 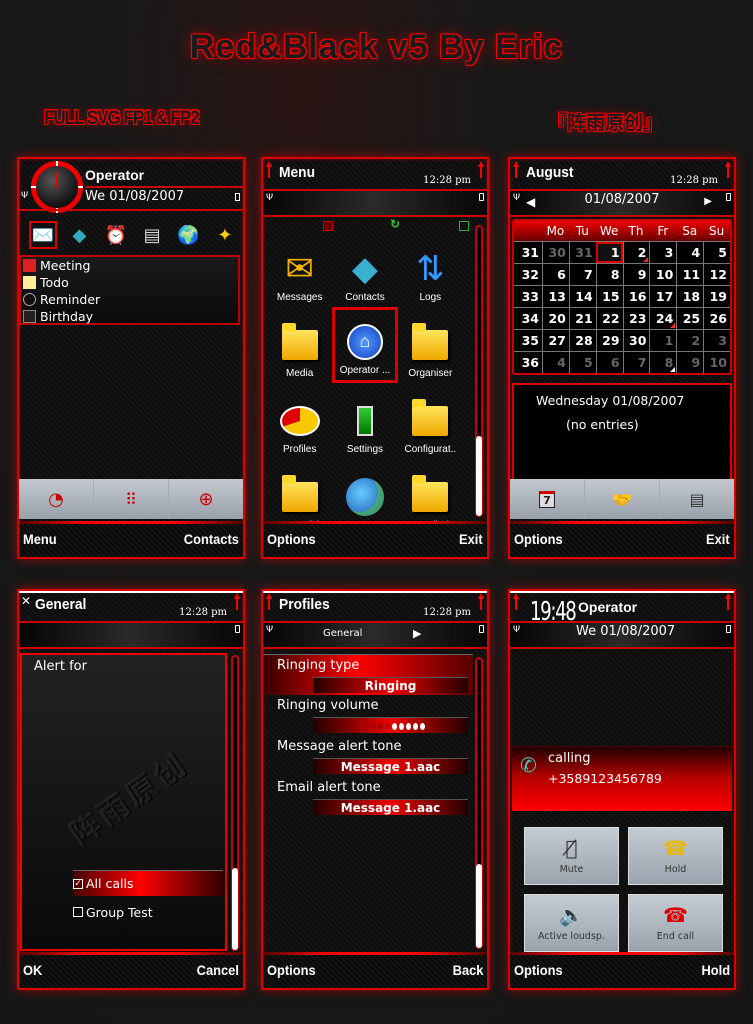 I want to click on calendar-day: 12, so click(x=716, y=274).